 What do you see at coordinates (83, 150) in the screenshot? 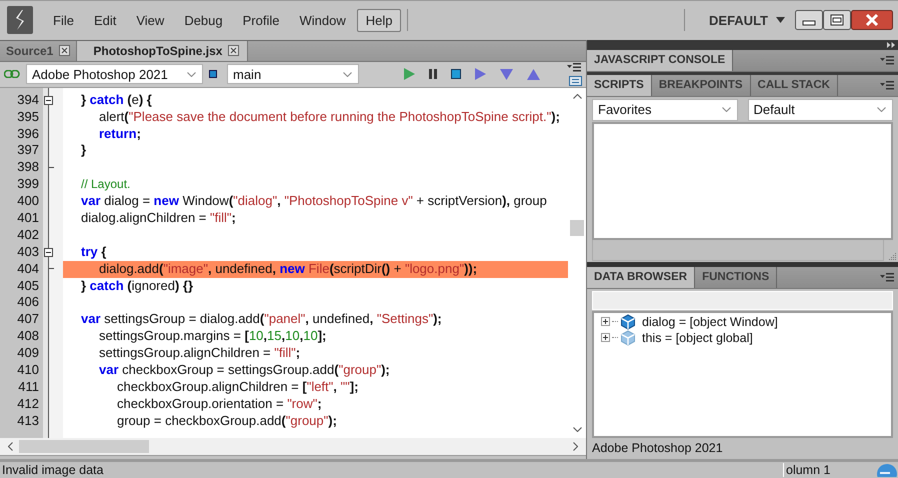
I see `code-line: }` at bounding box center [83, 150].